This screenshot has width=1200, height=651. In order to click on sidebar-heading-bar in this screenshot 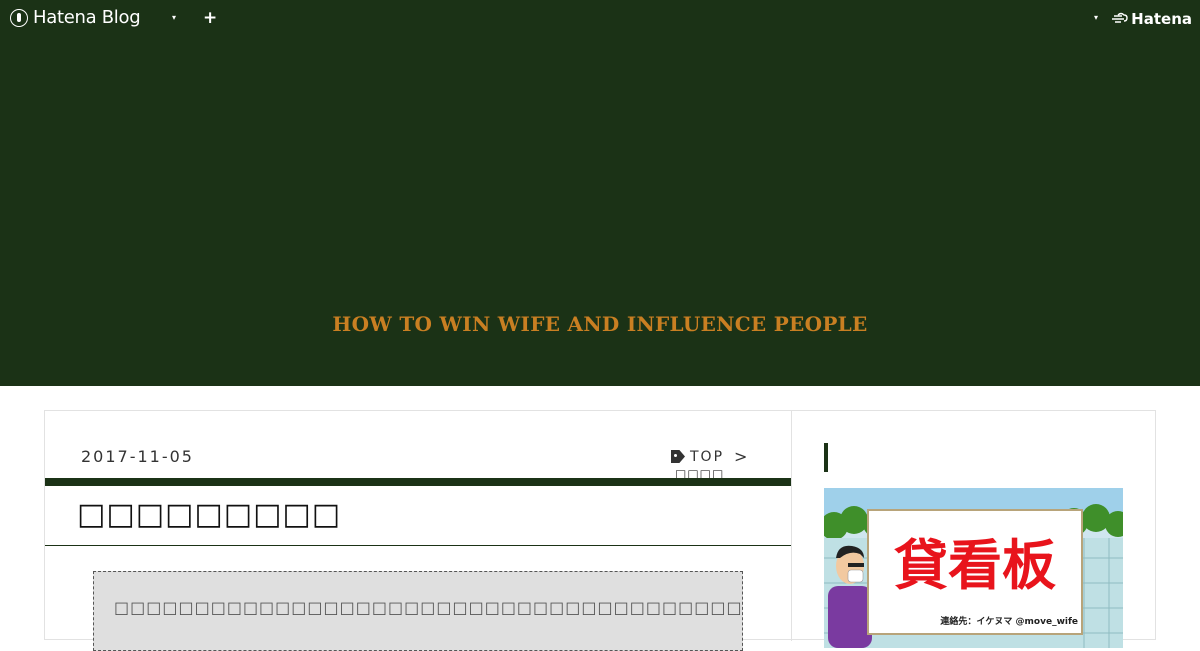, I will do `click(826, 457)`.